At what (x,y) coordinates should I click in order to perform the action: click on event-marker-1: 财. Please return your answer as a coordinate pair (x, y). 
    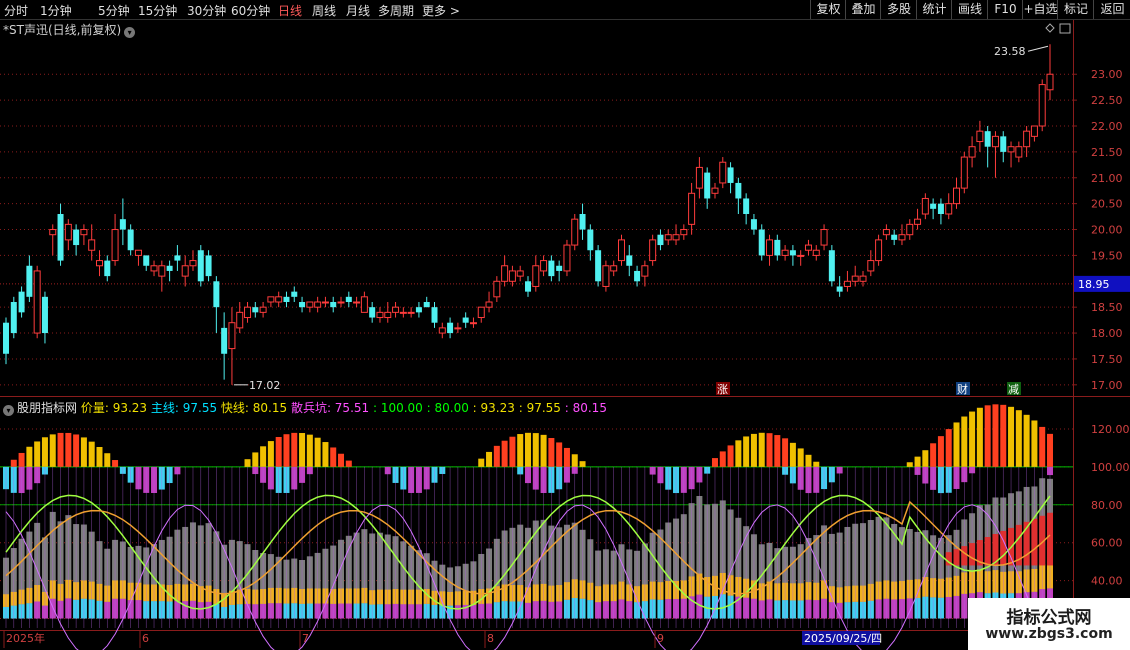
    Looking at the image, I should click on (962, 389).